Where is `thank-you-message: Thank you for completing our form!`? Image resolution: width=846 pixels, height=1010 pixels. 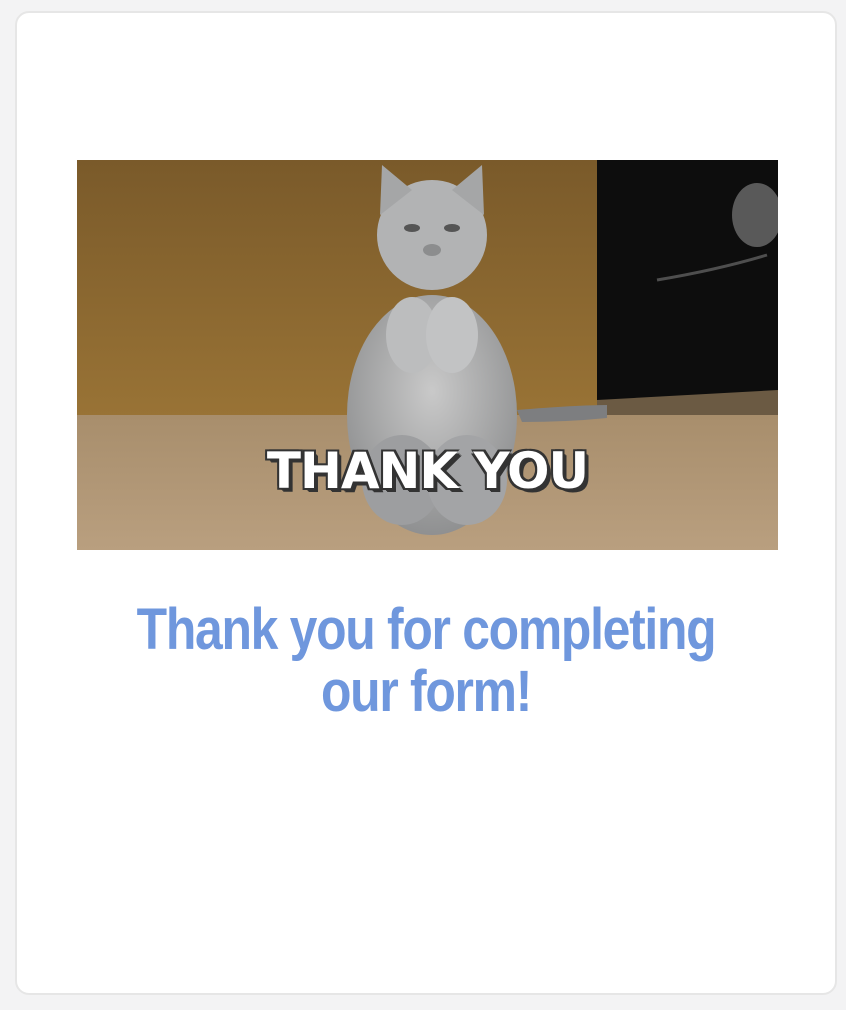
thank-you-message: Thank you for completing our form! is located at coordinates (426, 660).